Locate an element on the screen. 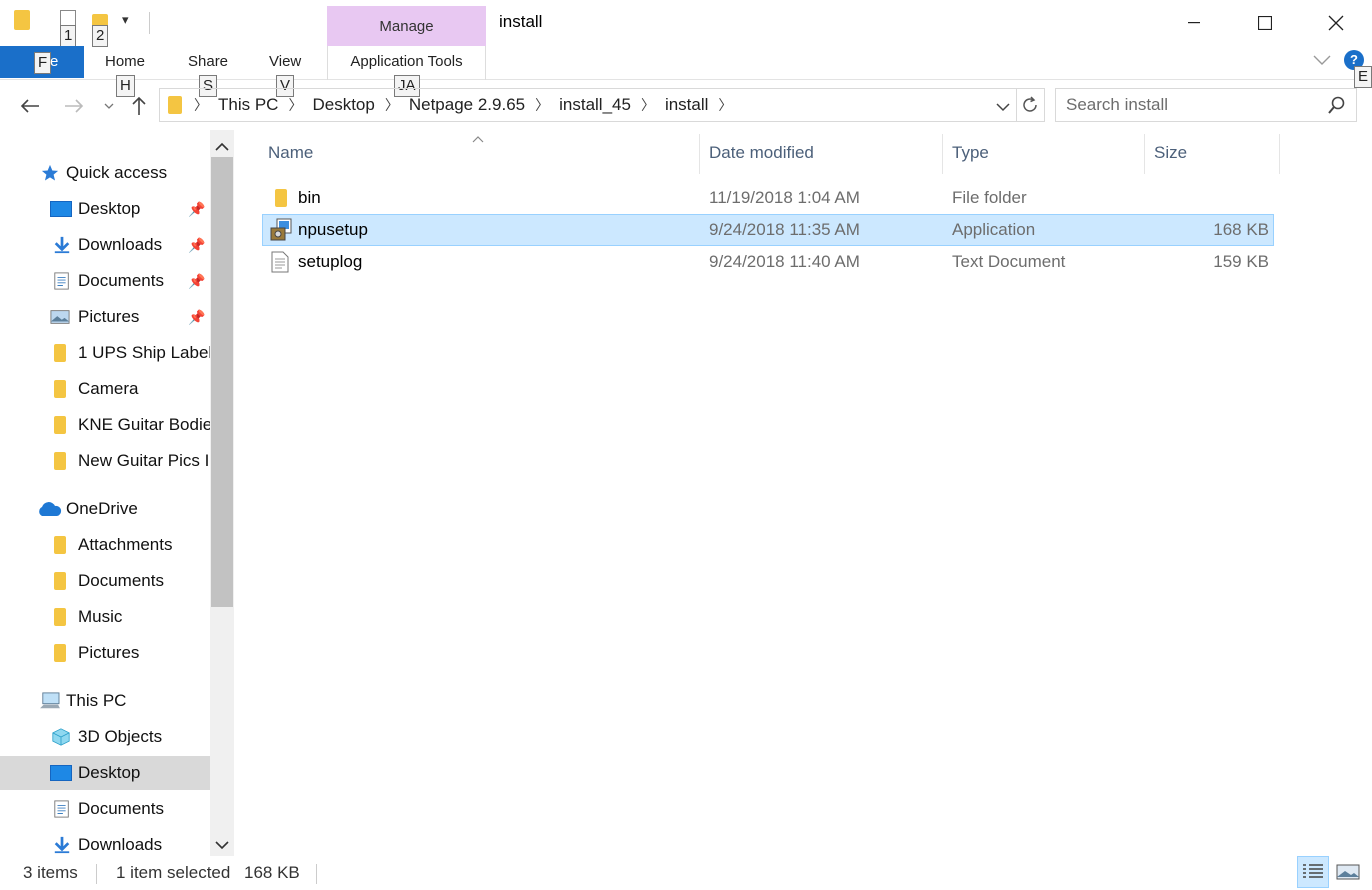 This screenshot has width=1372, height=890. nav-label: This PC is located at coordinates (96, 700).